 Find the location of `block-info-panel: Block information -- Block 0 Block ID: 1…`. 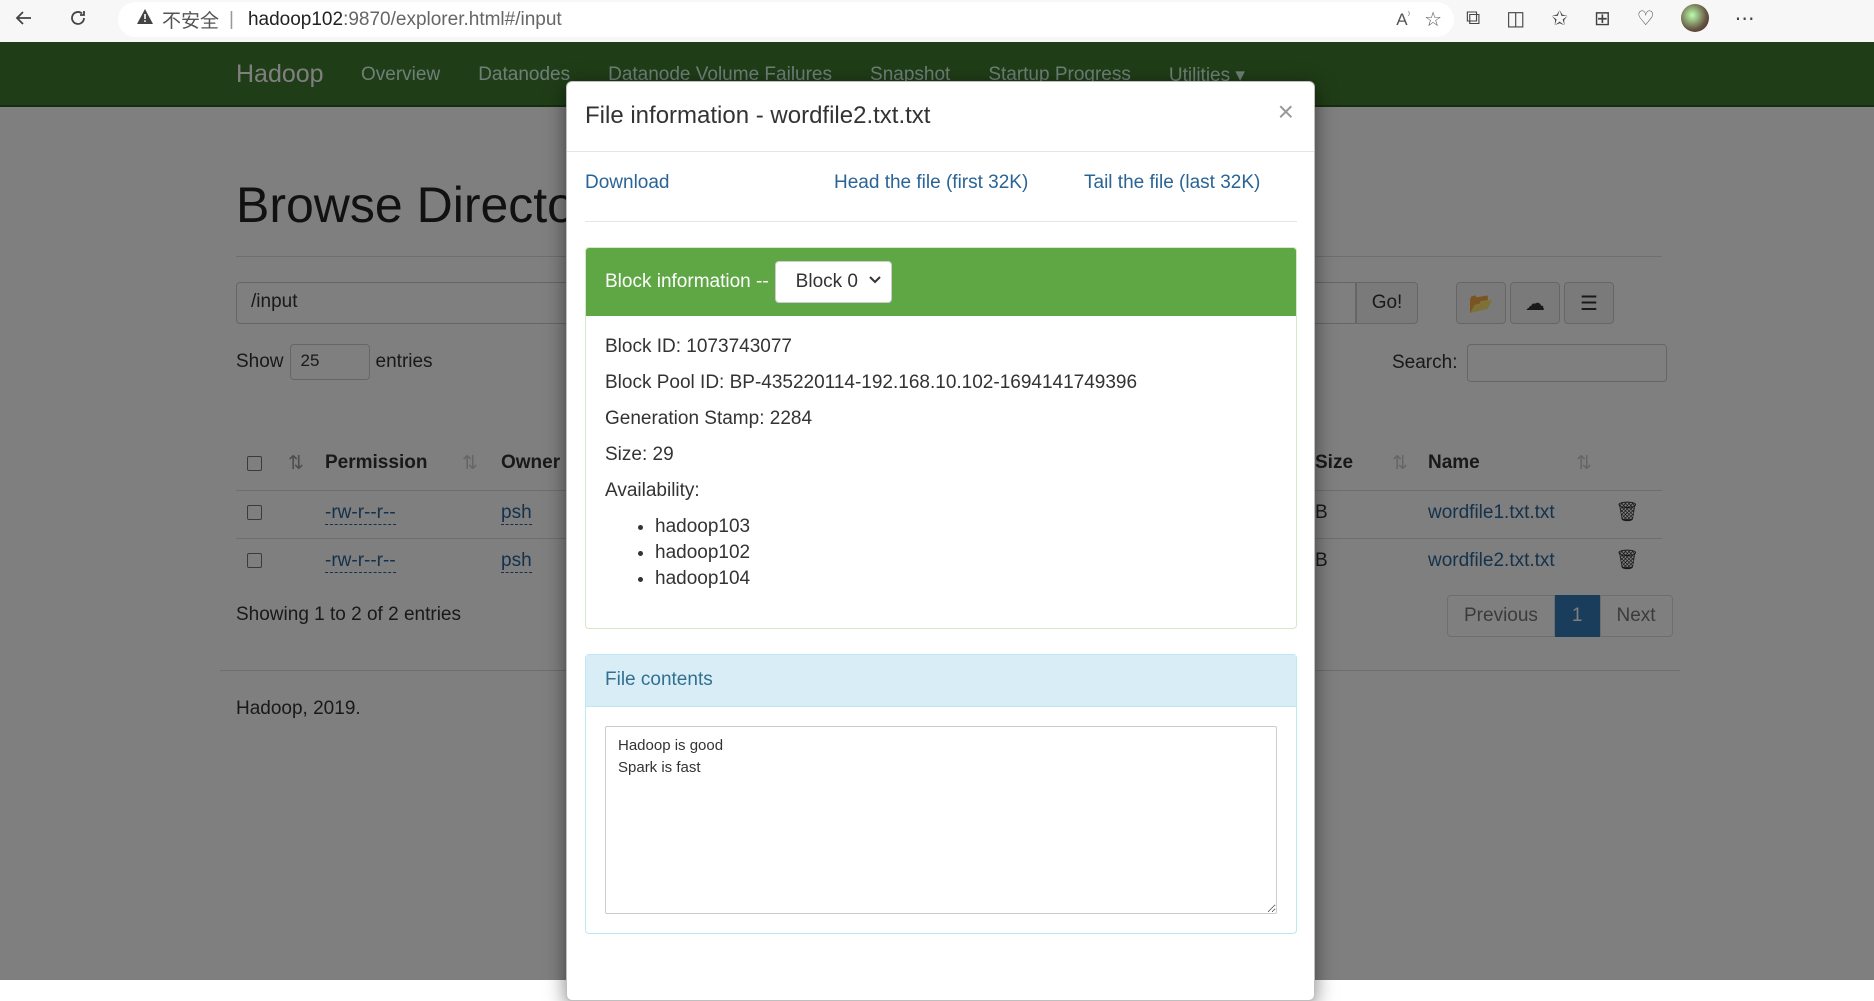

block-info-panel: Block information -- Block 0 Block ID: 1… is located at coordinates (941, 438).